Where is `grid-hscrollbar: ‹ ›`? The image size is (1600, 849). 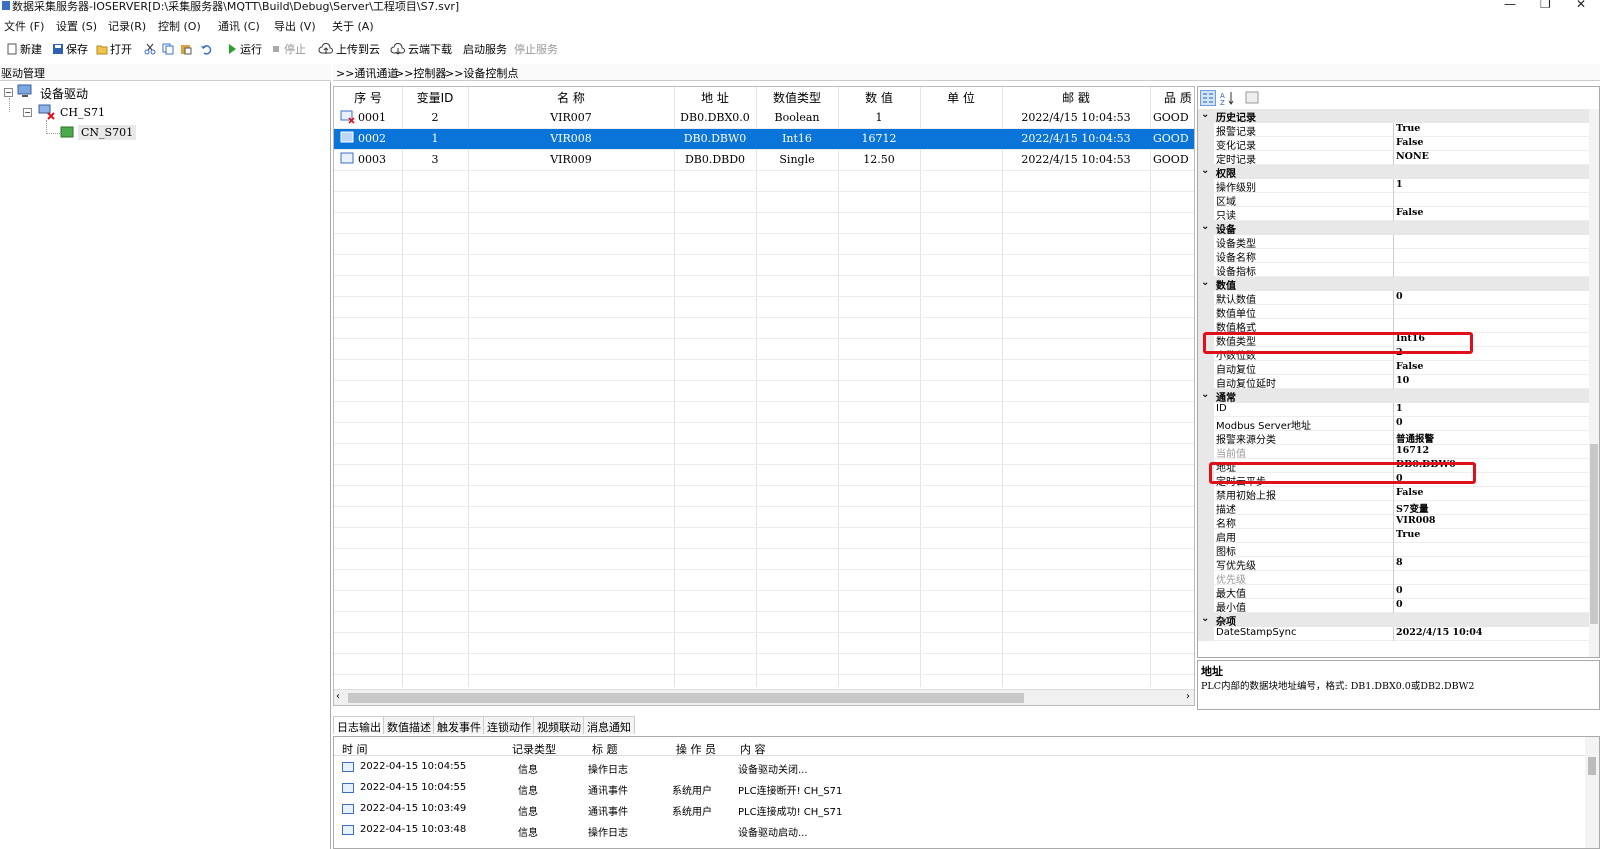
grid-hscrollbar: ‹ › is located at coordinates (764, 697).